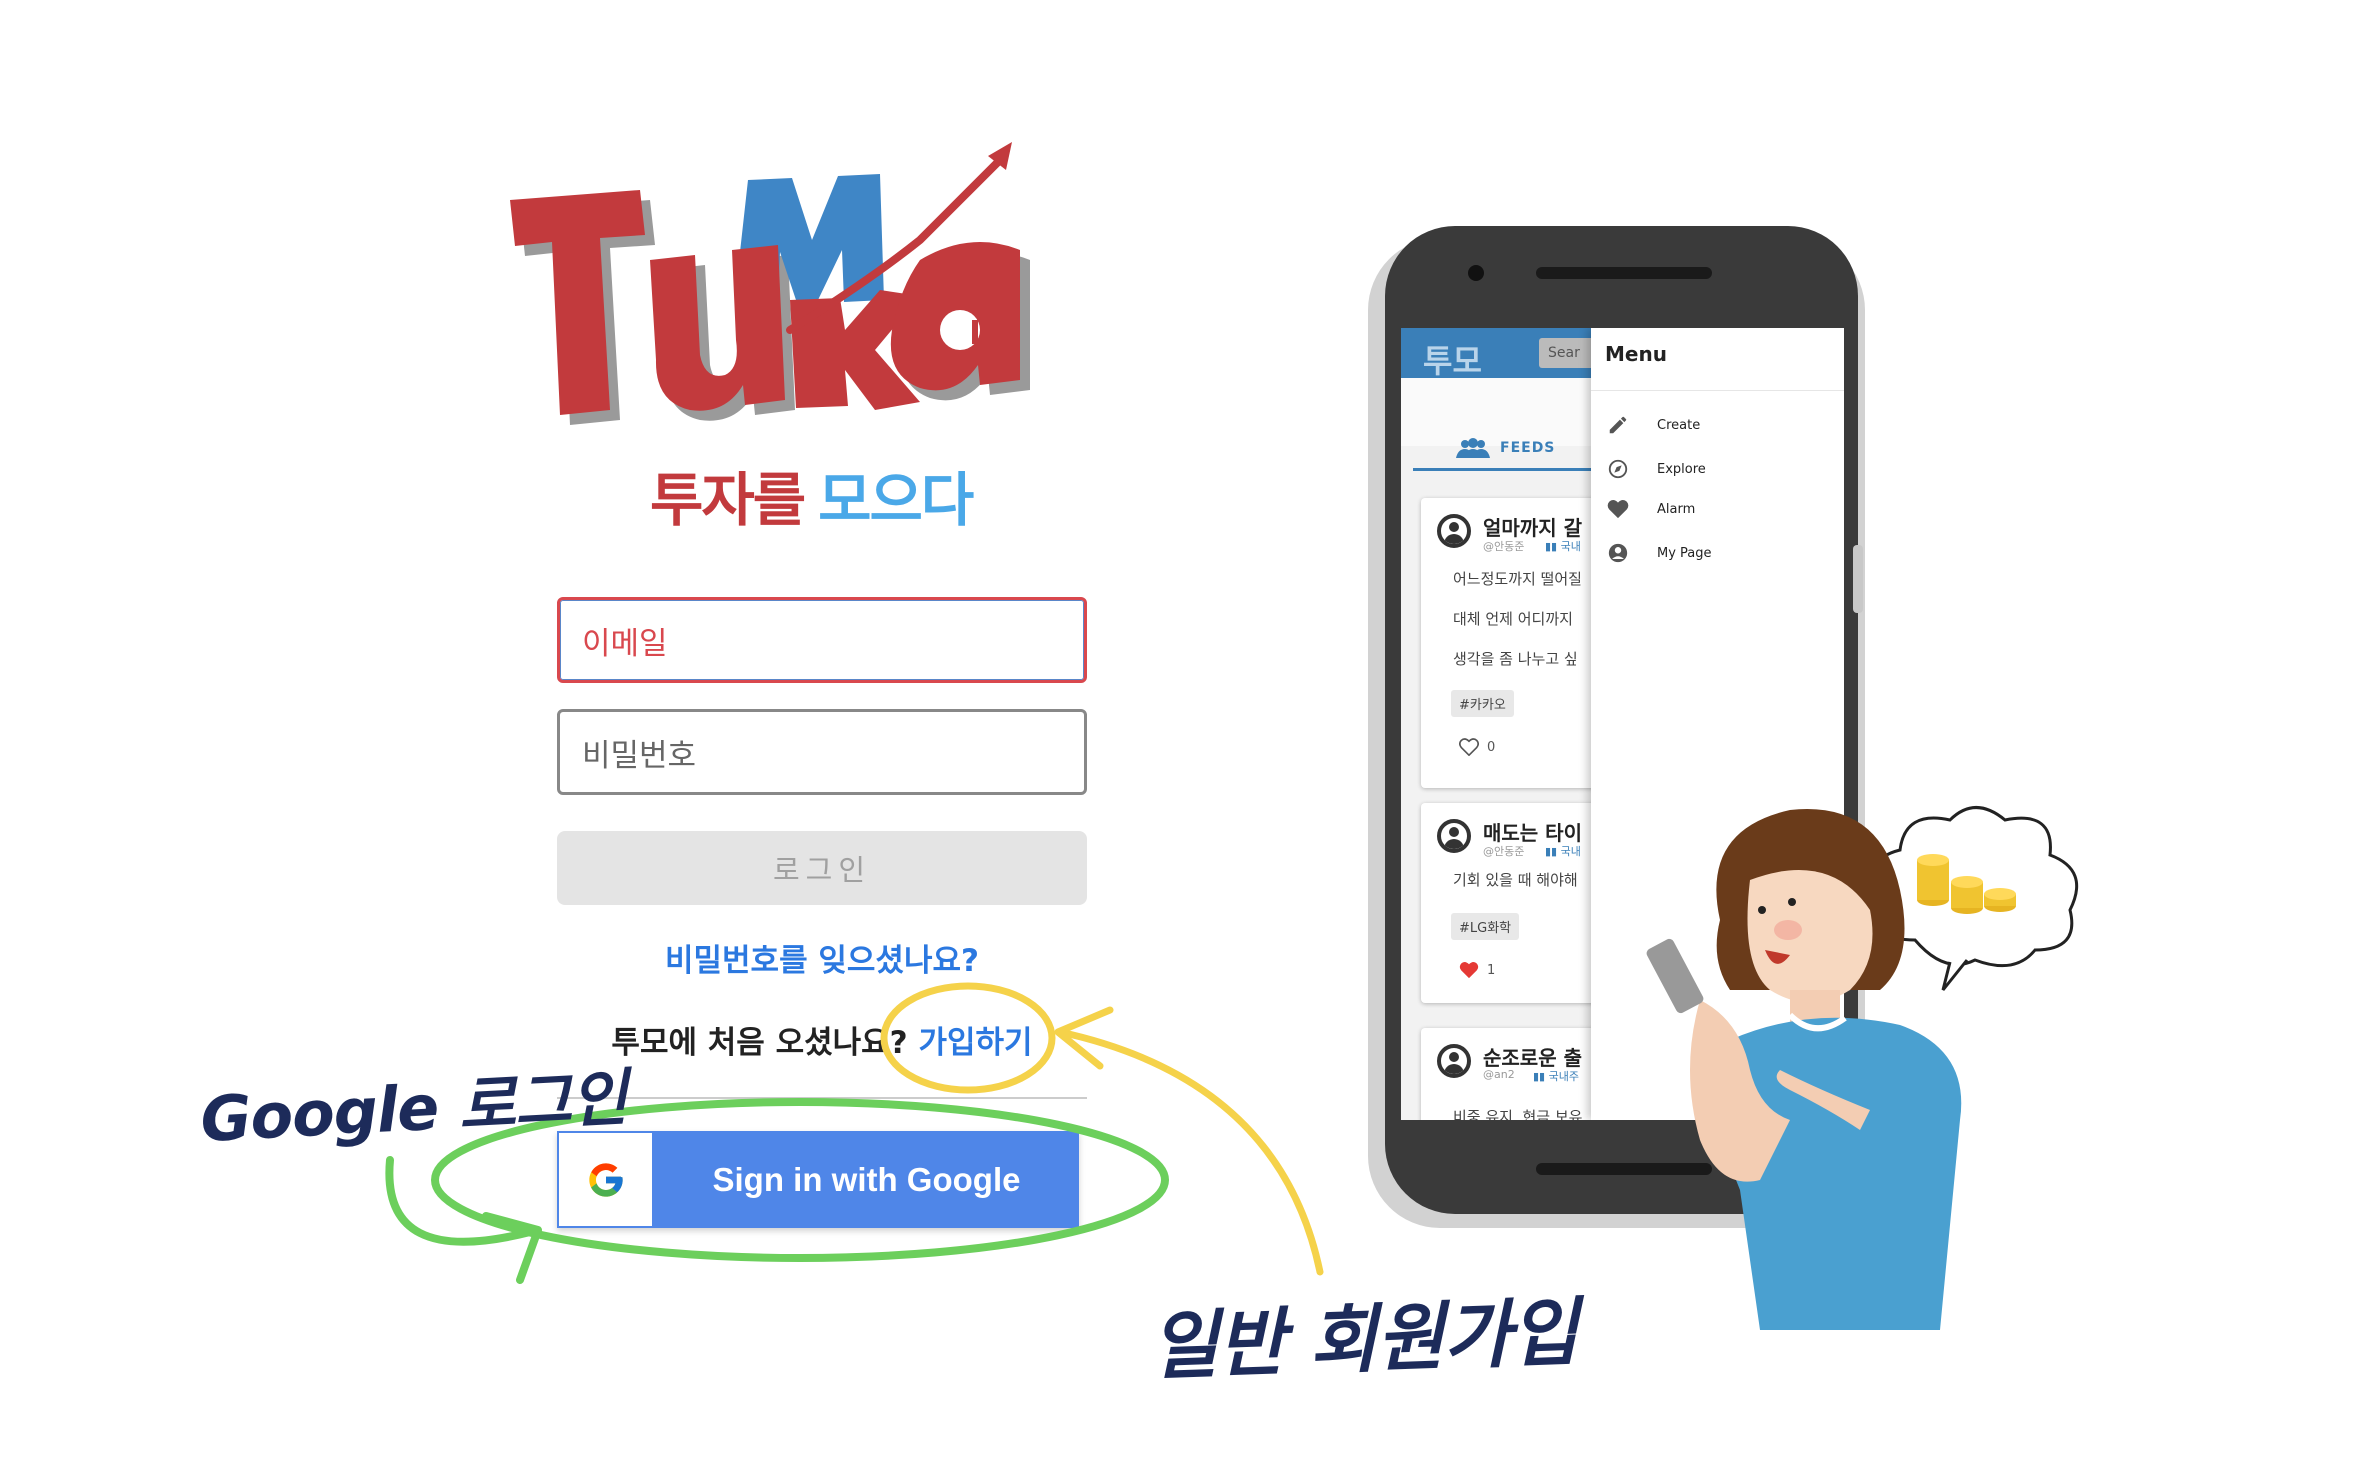 The image size is (2356, 1471). I want to click on feed-line: 생각을 좀 나누고 싶, so click(1515, 659).